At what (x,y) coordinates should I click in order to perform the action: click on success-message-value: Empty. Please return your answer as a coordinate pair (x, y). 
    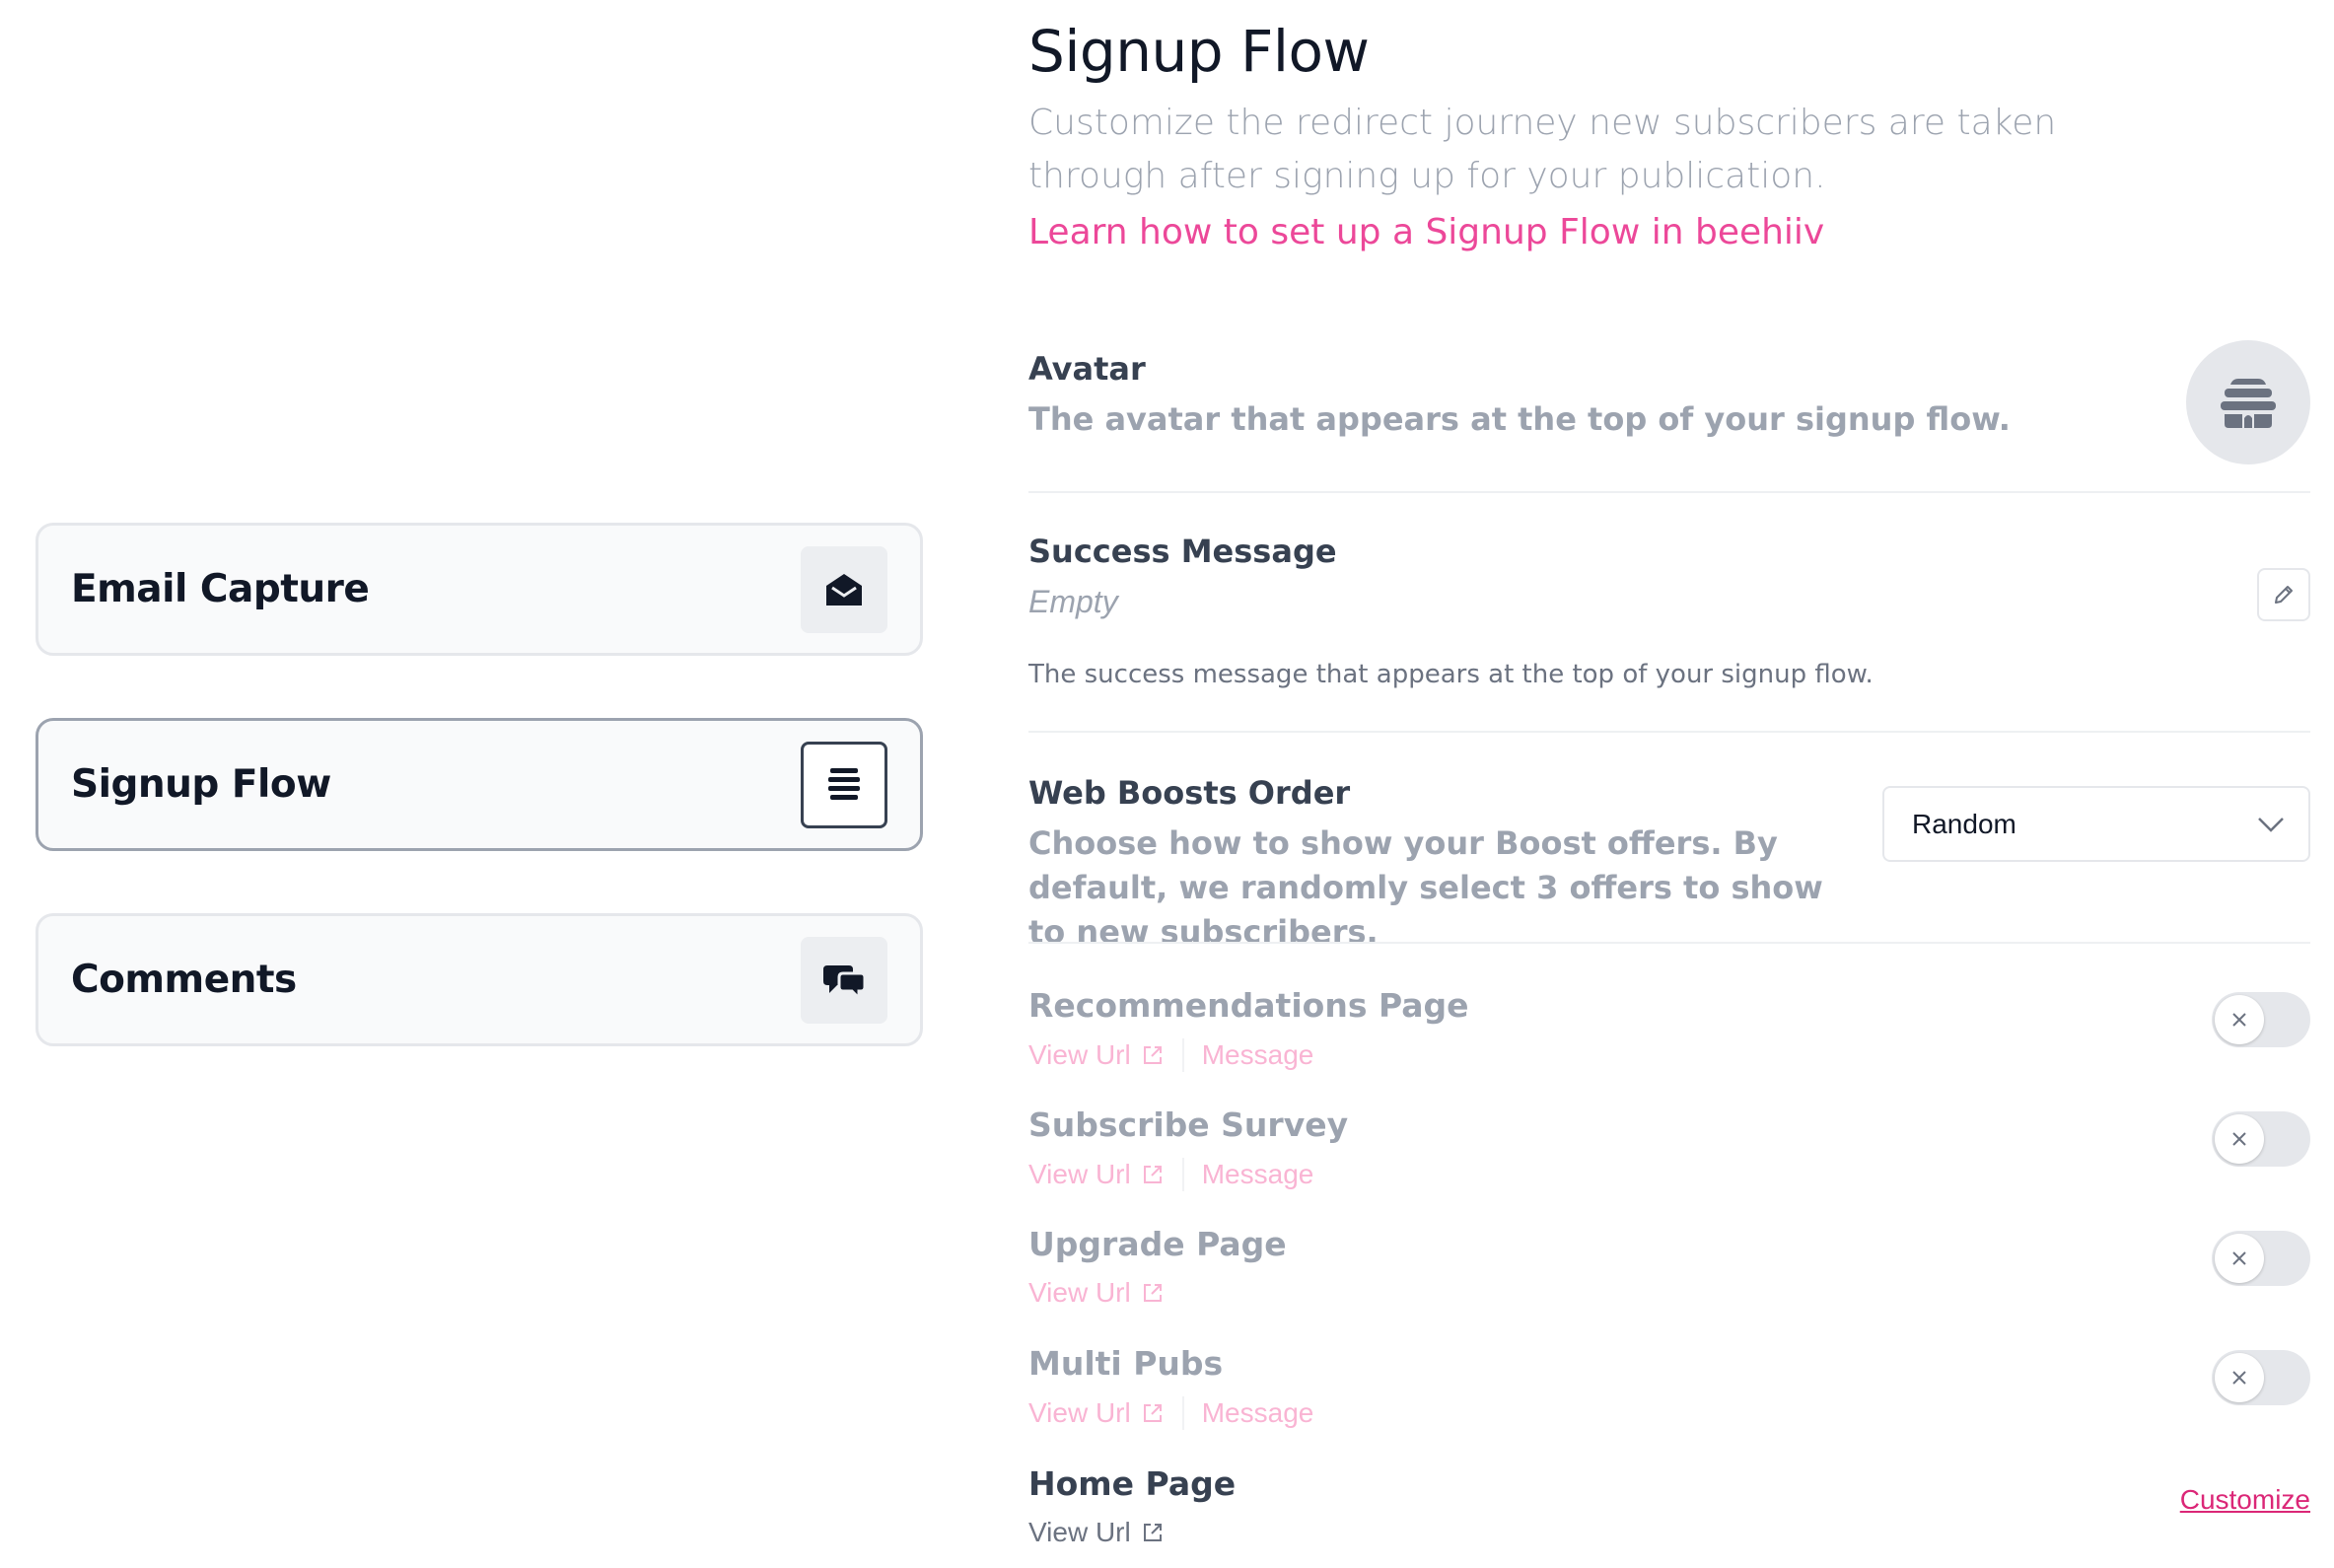
    Looking at the image, I should click on (1073, 601).